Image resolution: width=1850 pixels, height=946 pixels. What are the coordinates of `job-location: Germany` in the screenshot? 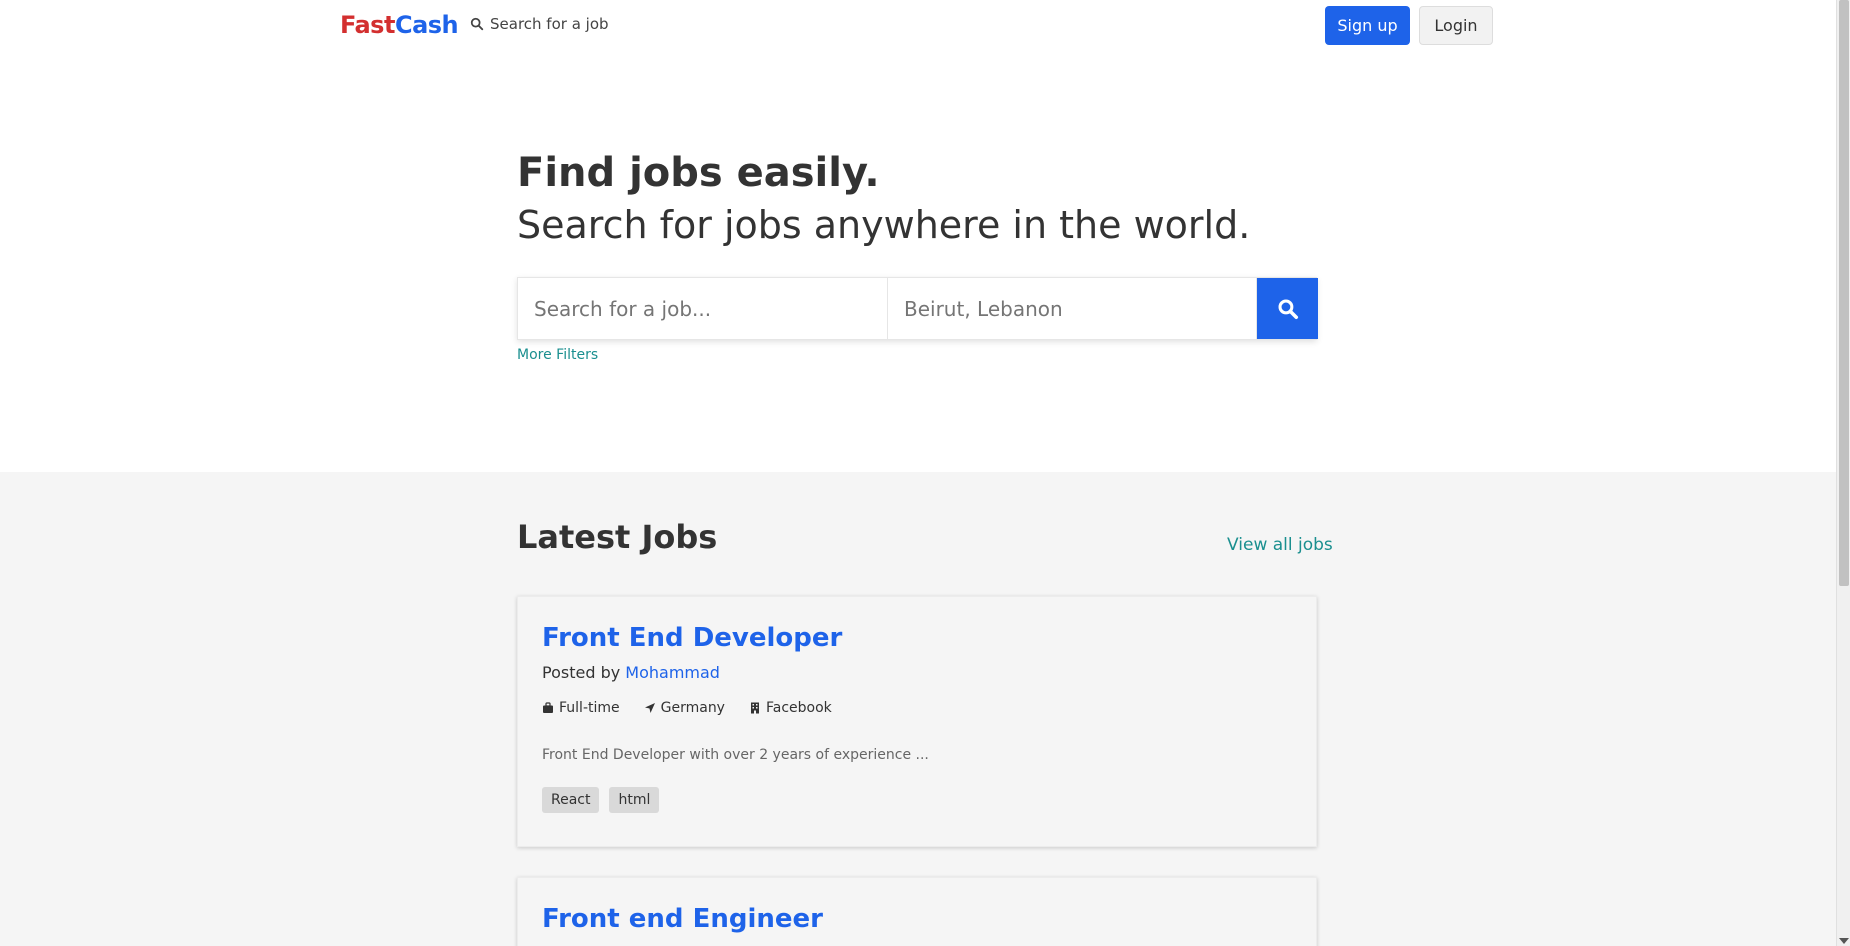 It's located at (684, 708).